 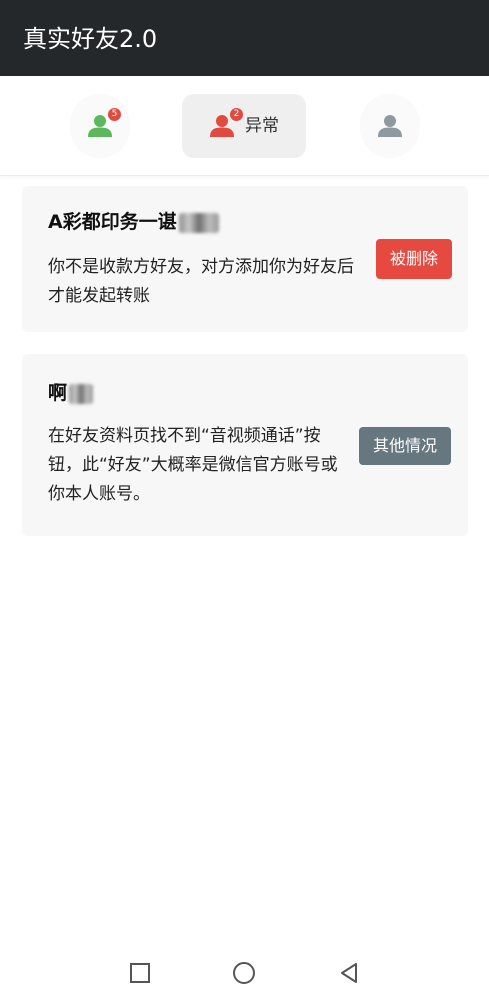 I want to click on status-other-button: 其他情况, so click(x=405, y=446).